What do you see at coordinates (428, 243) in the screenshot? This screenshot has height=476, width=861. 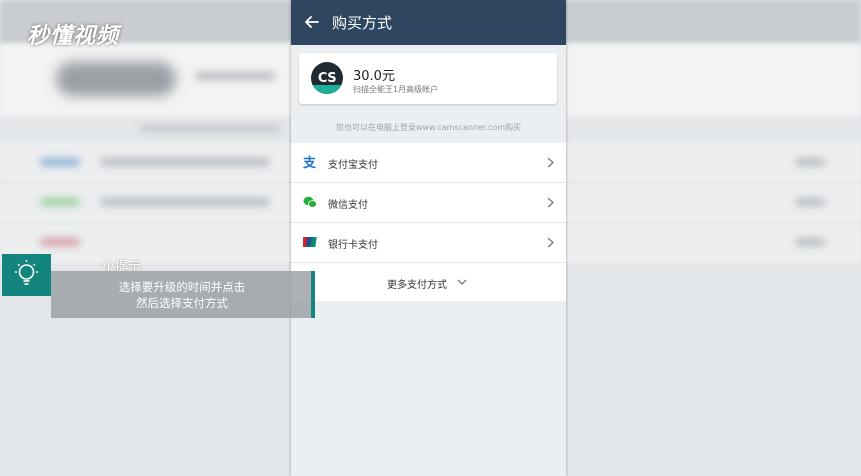 I see `payment-item-bank-card: 银行卡支付` at bounding box center [428, 243].